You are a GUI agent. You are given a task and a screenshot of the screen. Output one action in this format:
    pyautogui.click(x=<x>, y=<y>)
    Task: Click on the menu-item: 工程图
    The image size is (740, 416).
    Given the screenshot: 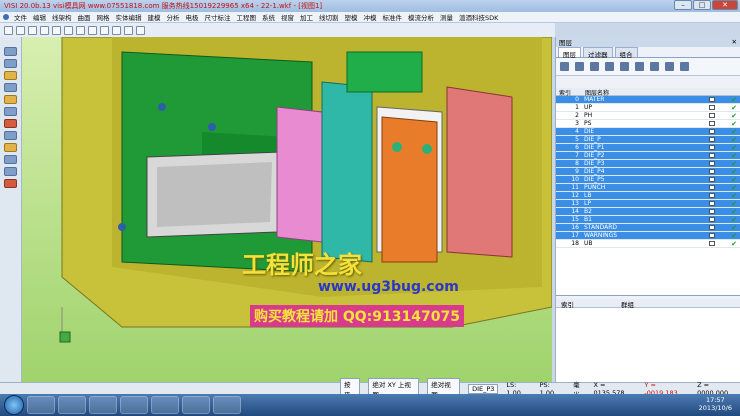 What is the action you would take?
    pyautogui.click(x=247, y=17)
    